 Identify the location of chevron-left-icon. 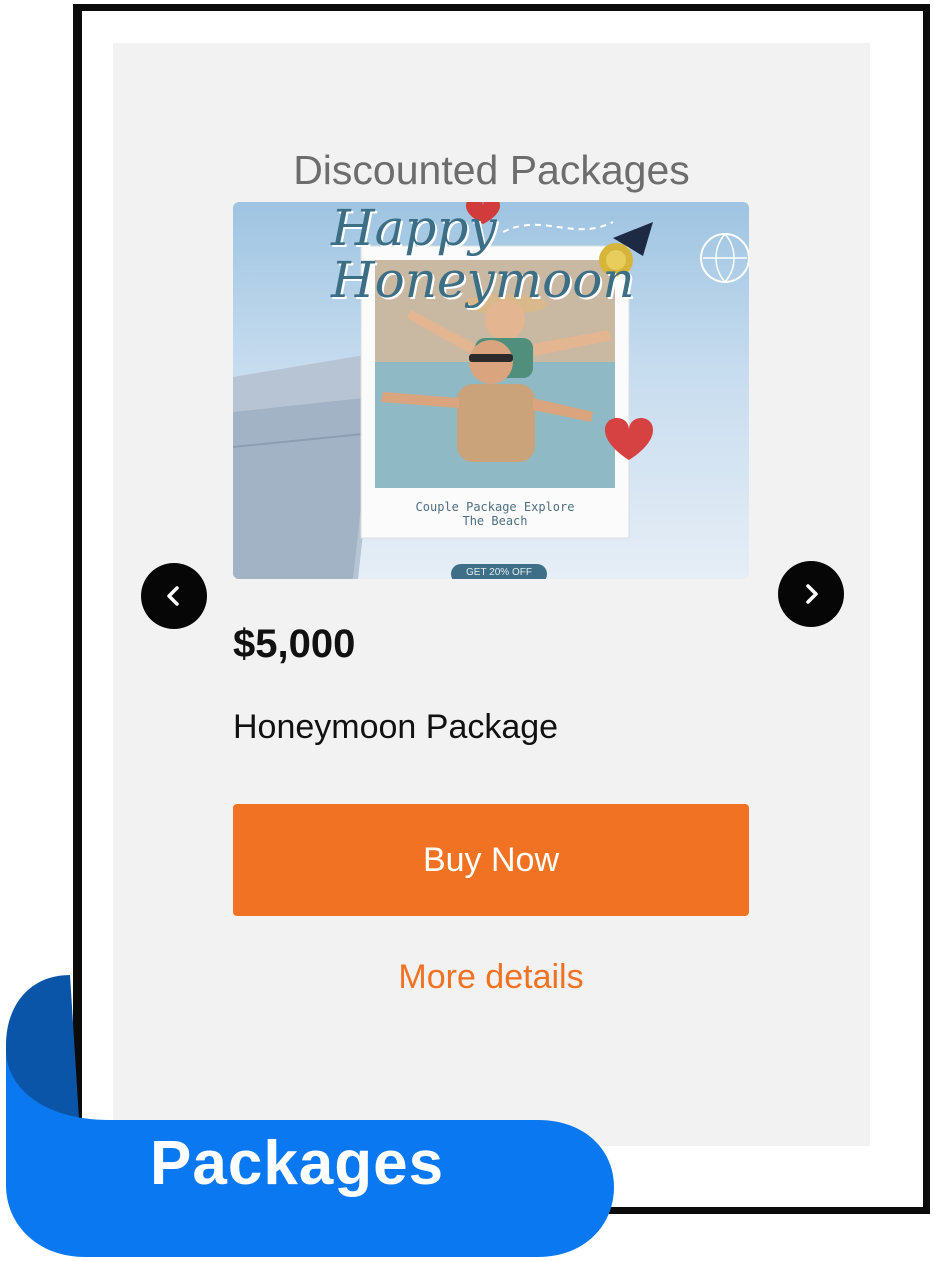
(173, 596).